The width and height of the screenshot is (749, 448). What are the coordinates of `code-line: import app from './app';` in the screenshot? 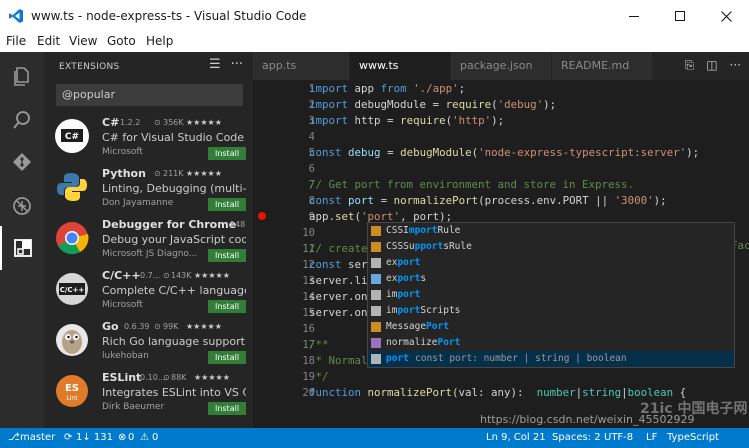 It's located at (387, 89).